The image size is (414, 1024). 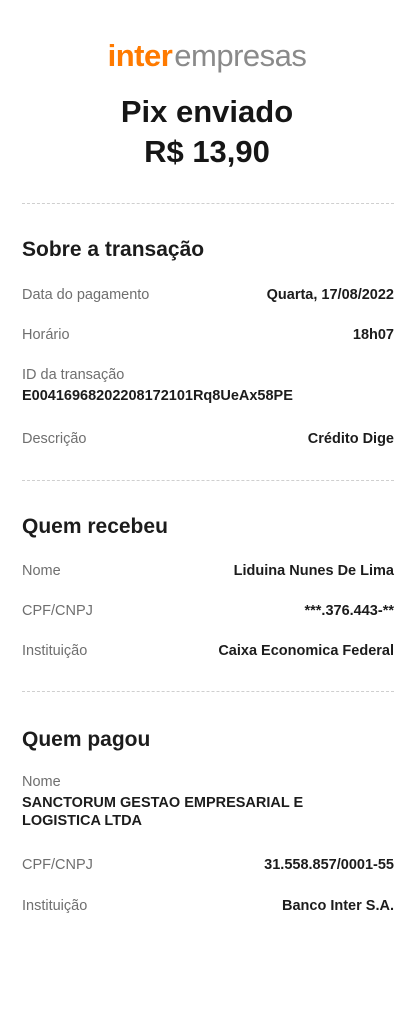 I want to click on cpf-value: ***.376.443-**, so click(x=349, y=611).